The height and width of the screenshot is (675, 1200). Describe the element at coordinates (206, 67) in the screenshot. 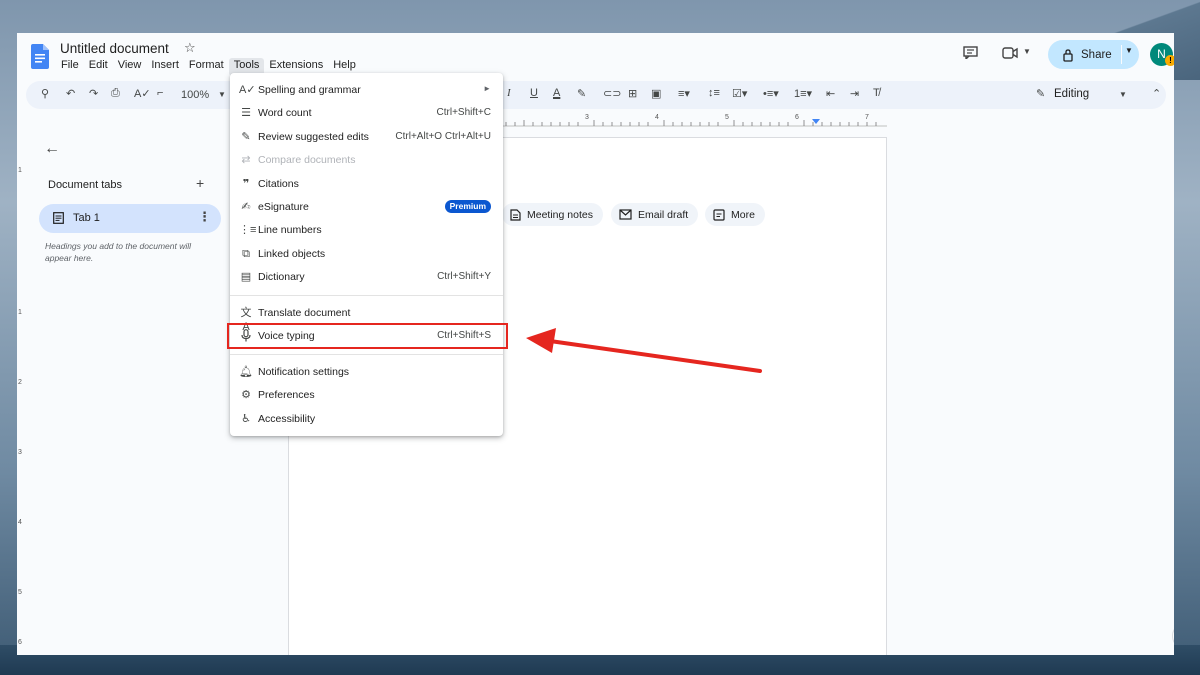

I see `menu-format: Format` at that location.